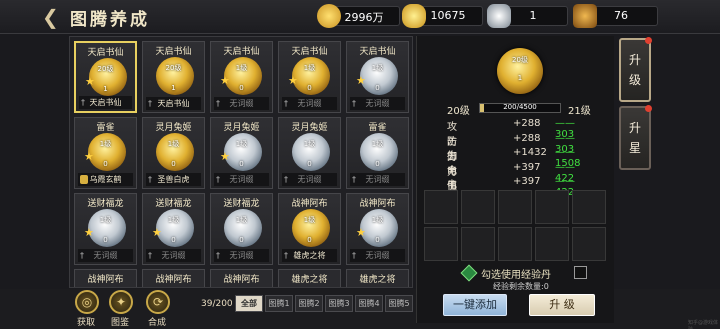 The height and width of the screenshot is (329, 720). Describe the element at coordinates (399, 303) in the screenshot. I see `filter-tab-5: 图腾5` at that location.